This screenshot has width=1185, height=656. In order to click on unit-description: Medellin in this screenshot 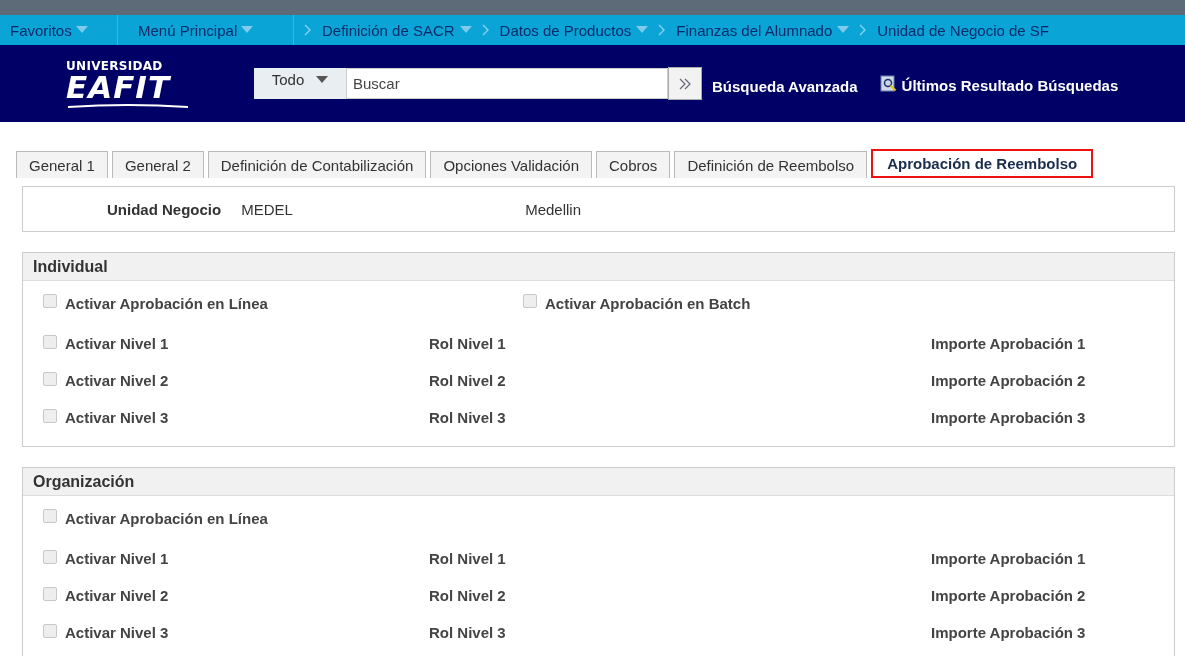, I will do `click(553, 209)`.